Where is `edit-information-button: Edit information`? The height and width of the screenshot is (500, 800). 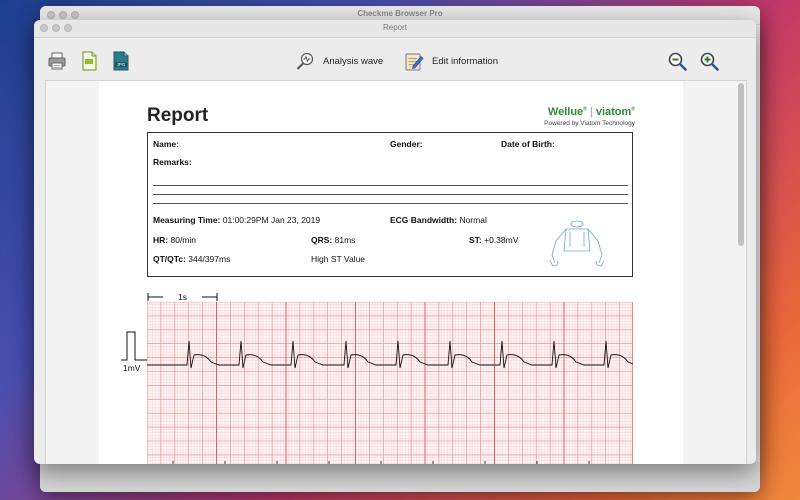 edit-information-button: Edit information is located at coordinates (451, 61).